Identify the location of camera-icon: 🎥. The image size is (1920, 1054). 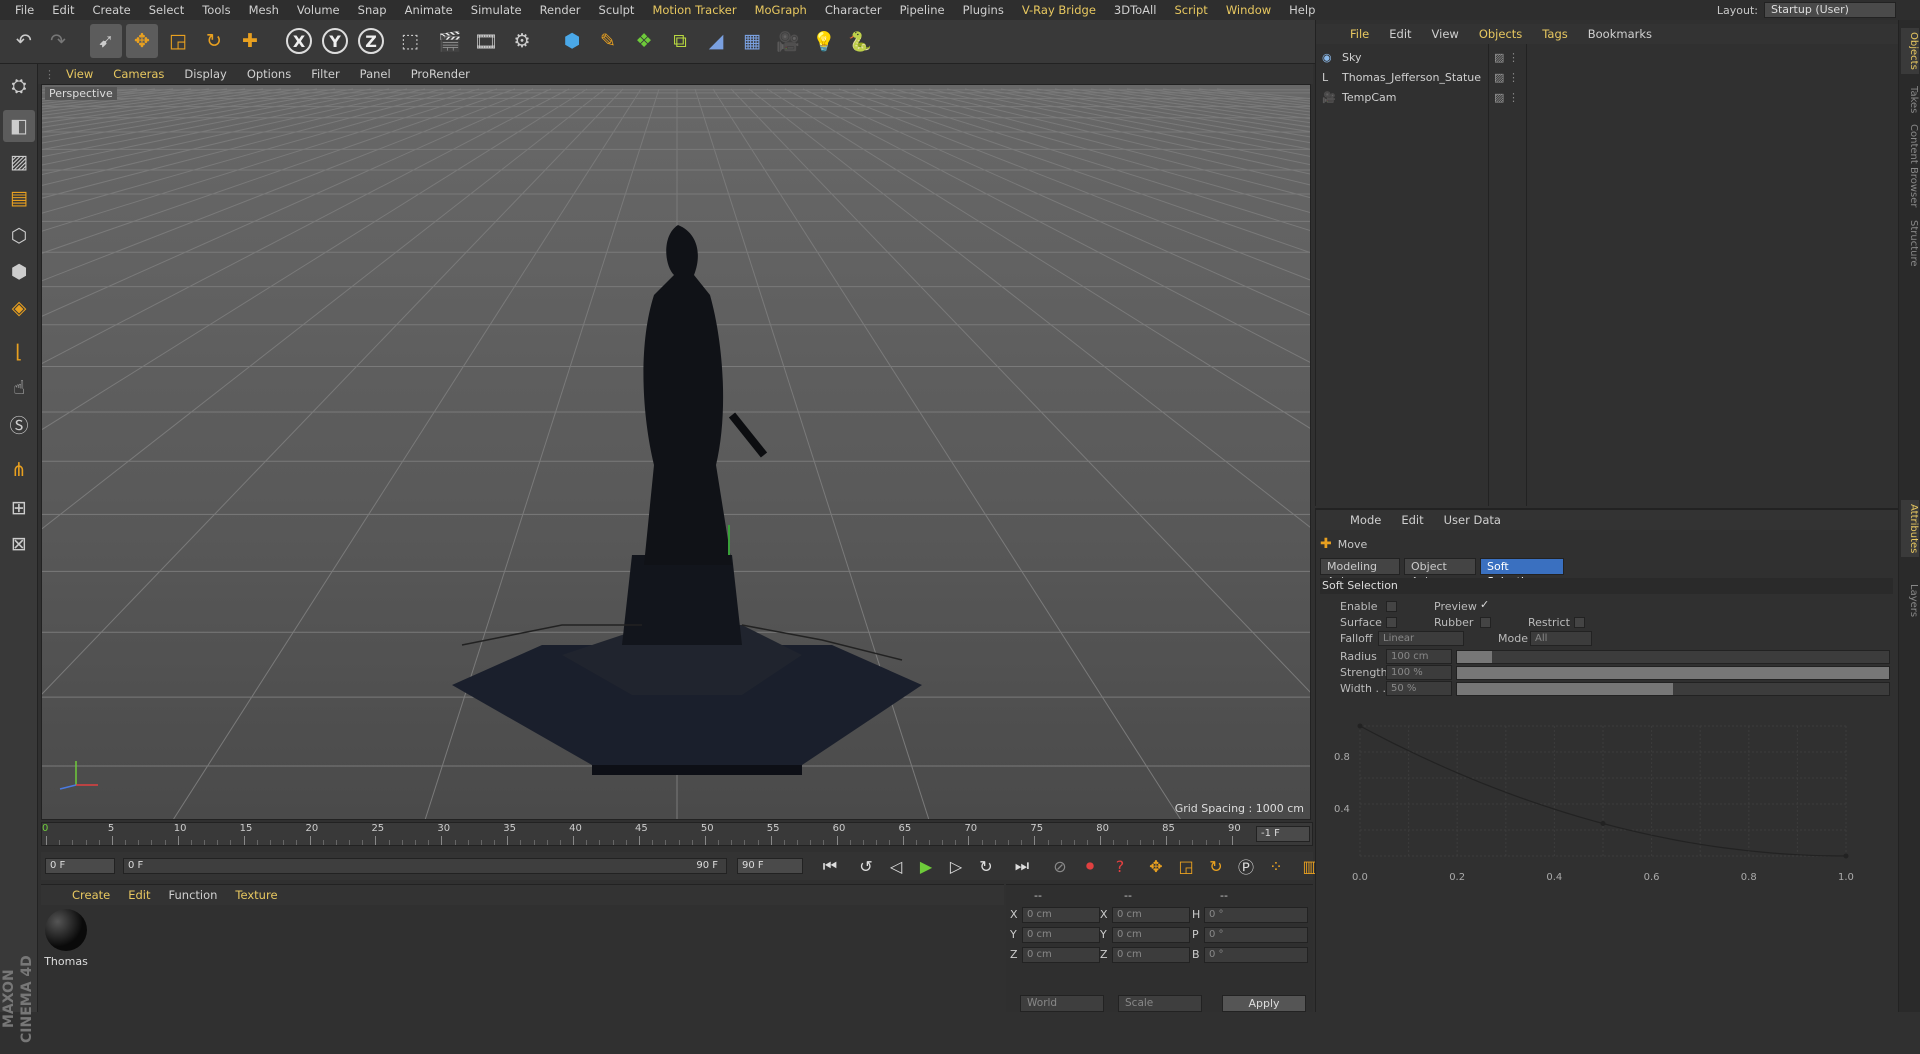
(788, 41).